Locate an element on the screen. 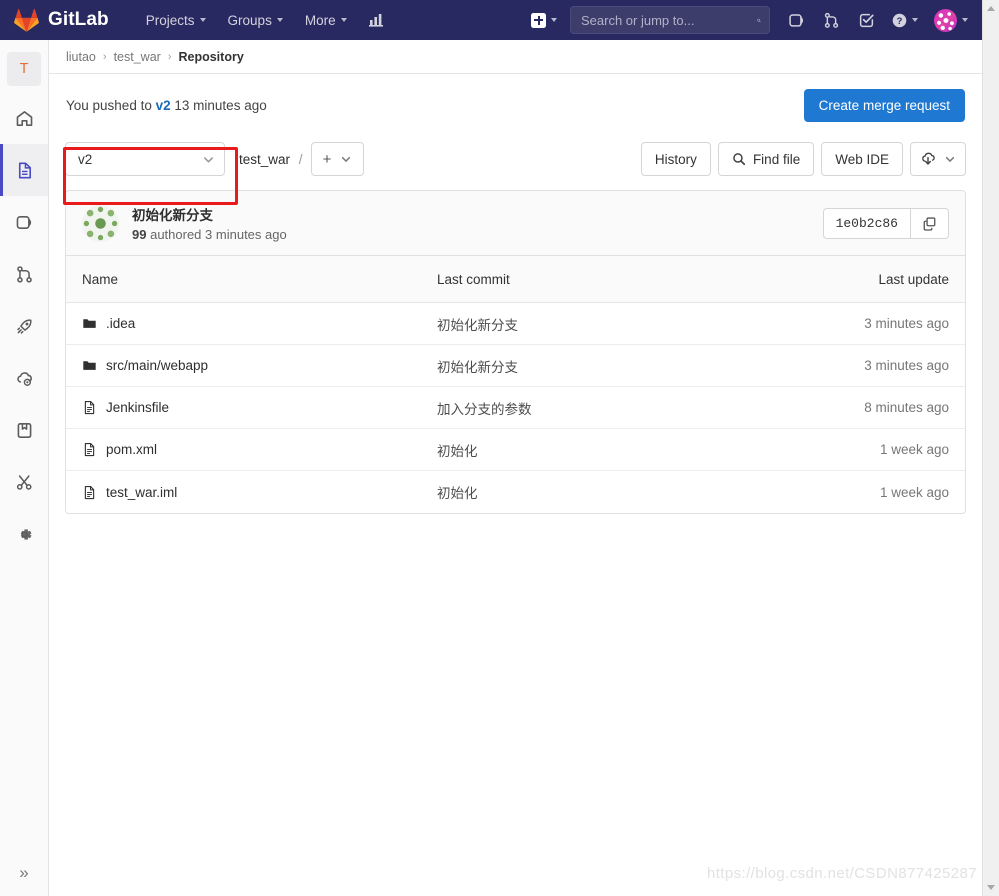 Image resolution: width=999 pixels, height=896 pixels. sidebar-item-issues is located at coordinates (24, 222).